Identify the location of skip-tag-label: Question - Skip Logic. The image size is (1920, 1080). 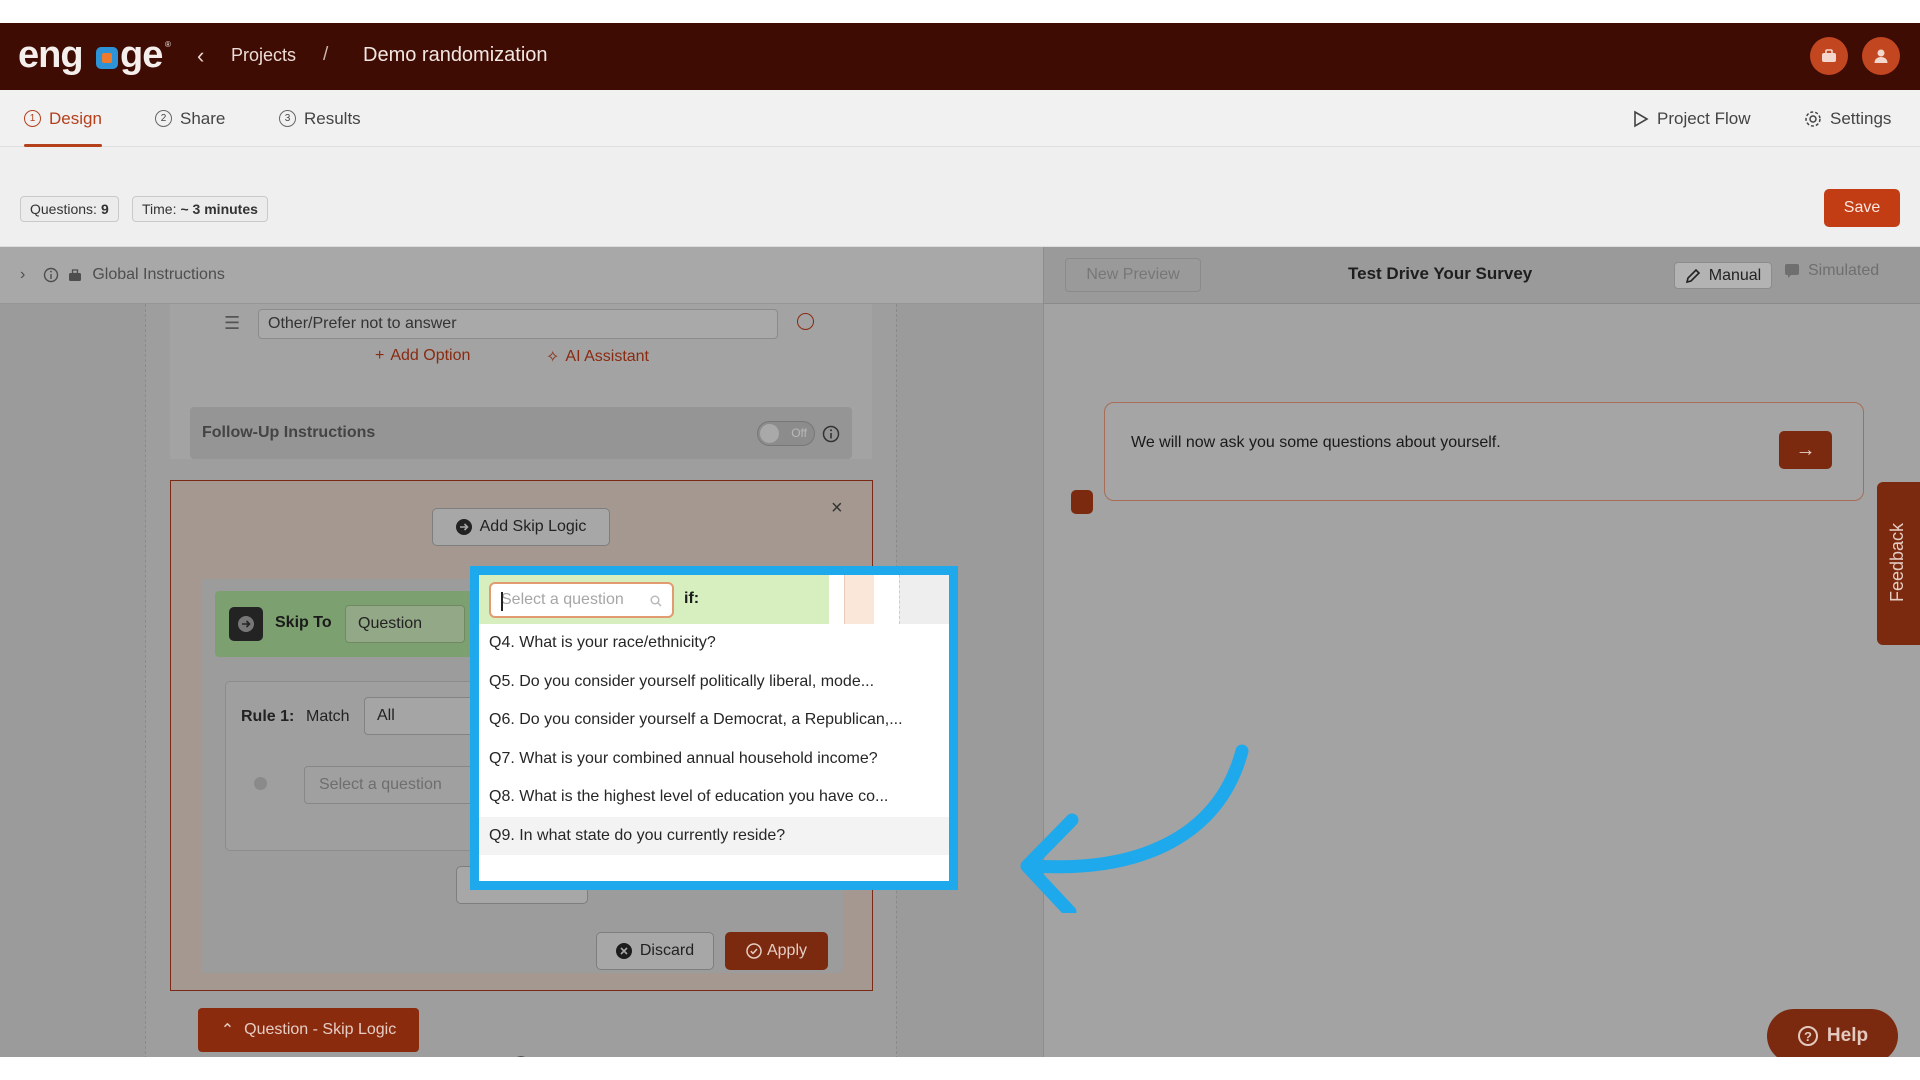
(320, 1029).